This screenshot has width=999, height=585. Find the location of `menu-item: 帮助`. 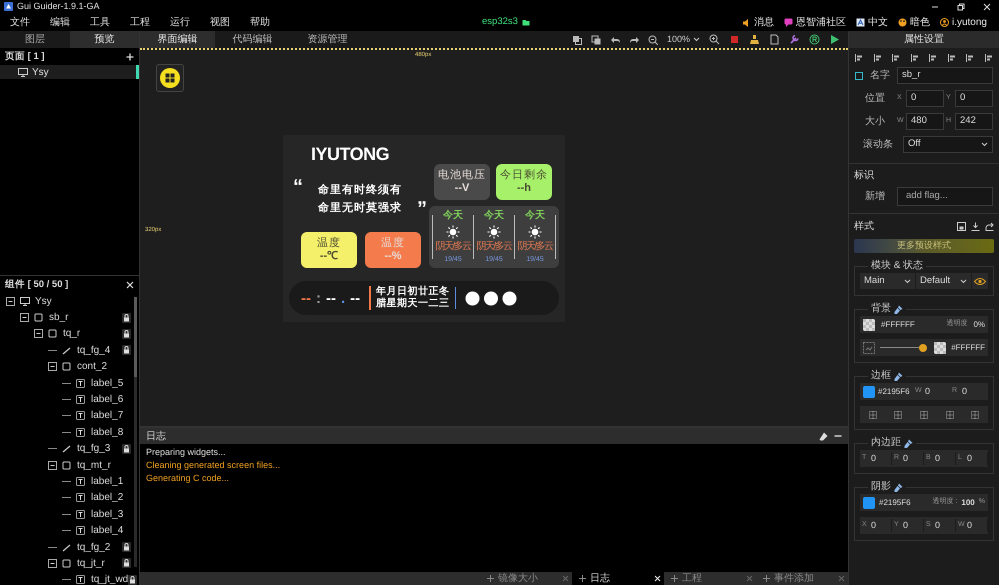

menu-item: 帮助 is located at coordinates (260, 22).